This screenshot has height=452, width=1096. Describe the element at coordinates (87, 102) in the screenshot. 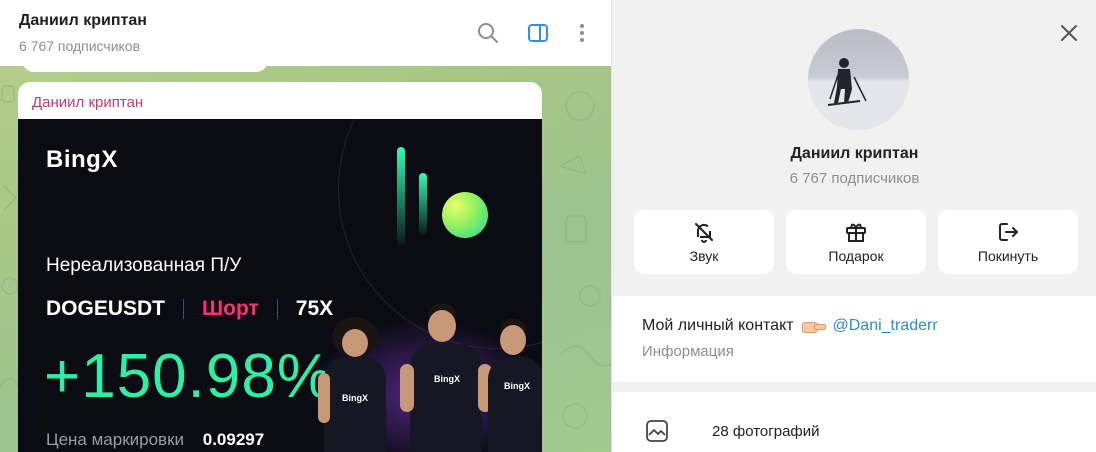

I see `message-author: Даниил криптан` at that location.